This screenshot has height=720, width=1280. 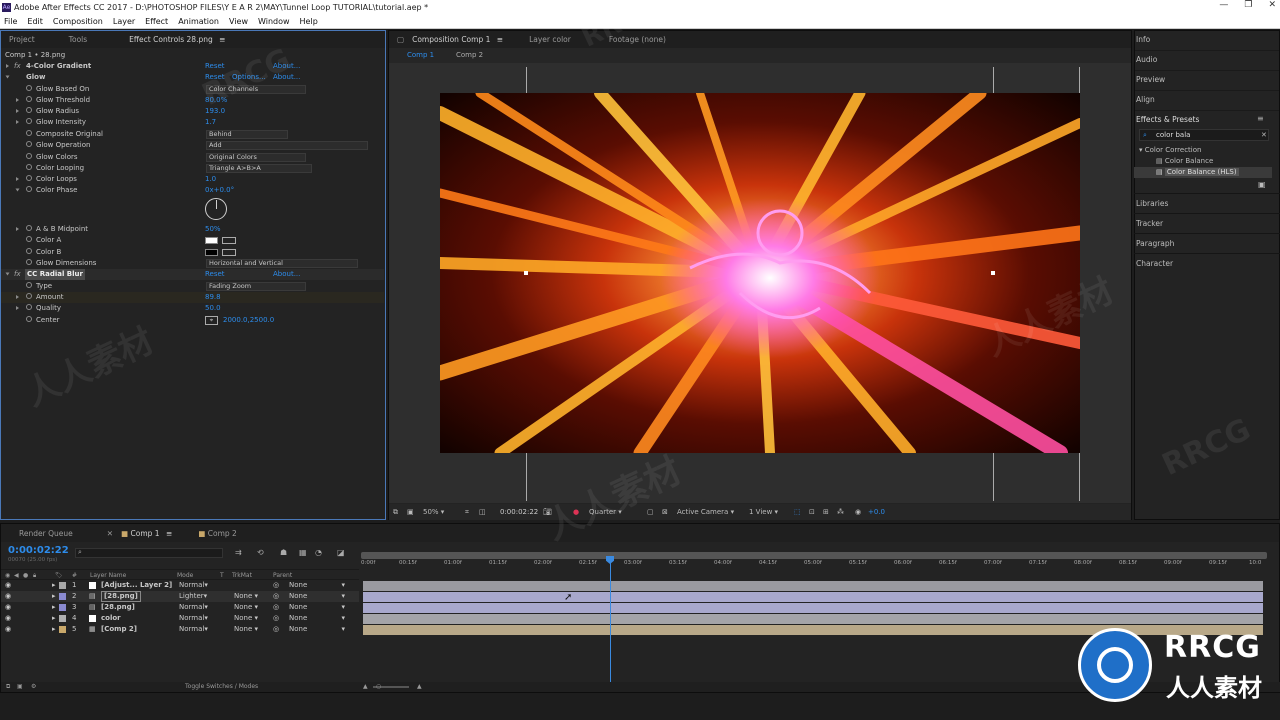 What do you see at coordinates (705, 512) in the screenshot?
I see `camera-dropdown: Active Camera ▾` at bounding box center [705, 512].